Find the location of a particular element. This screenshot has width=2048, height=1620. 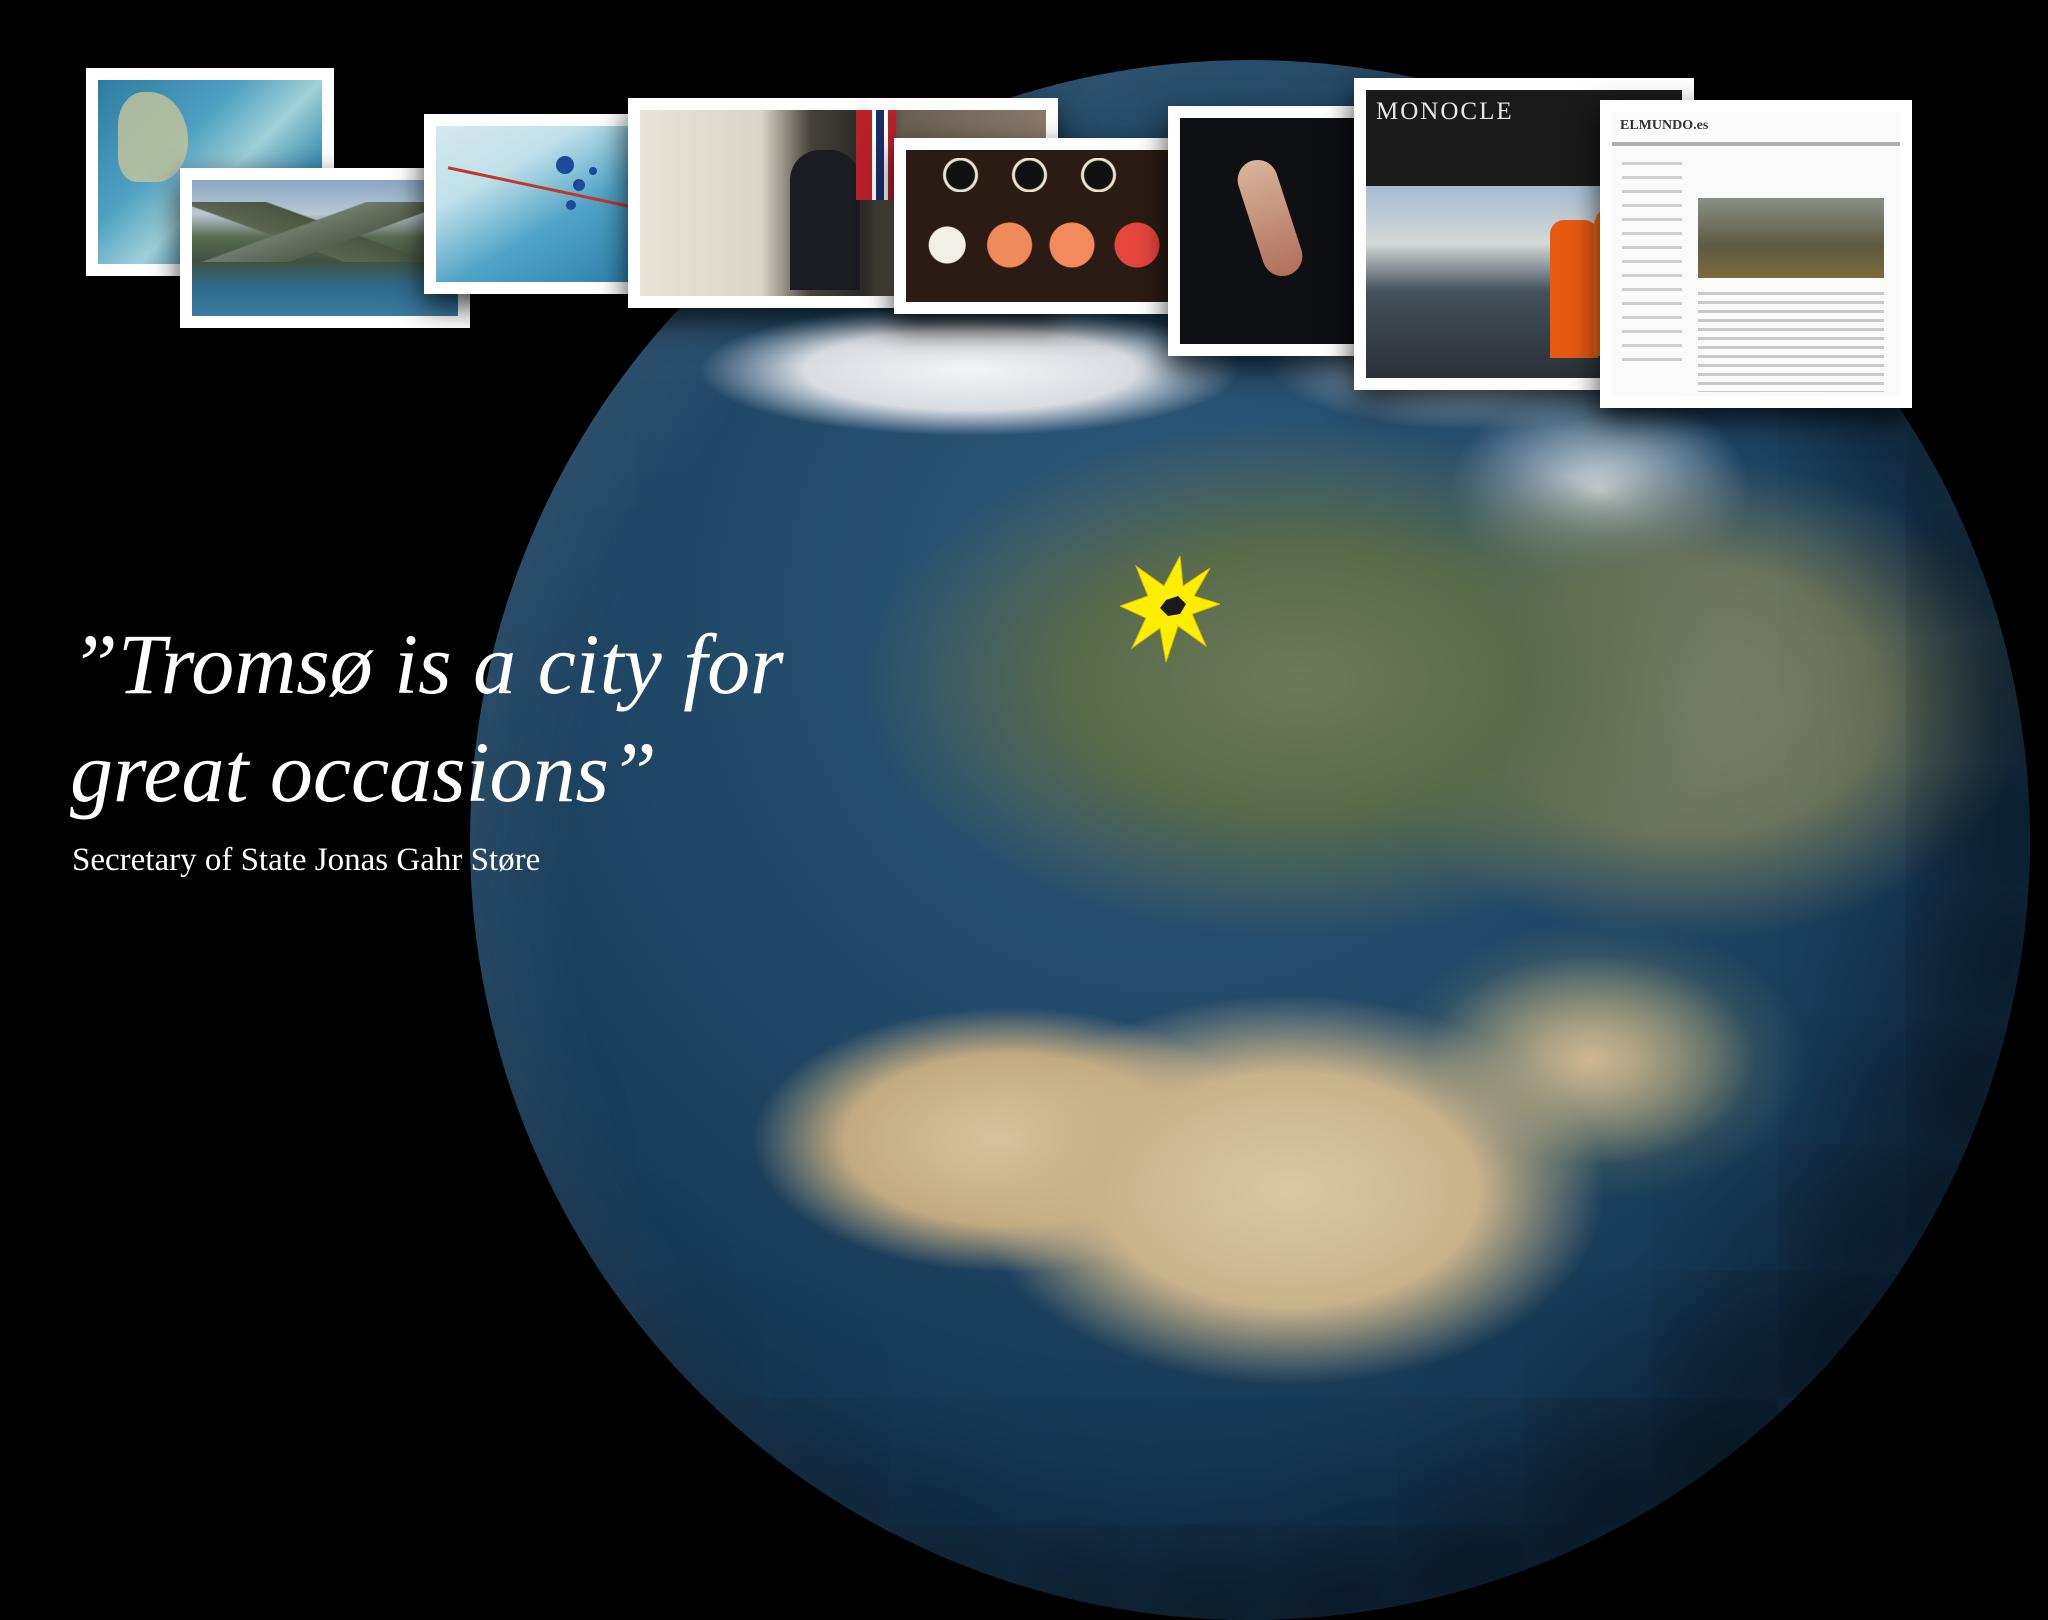

clipping-shrimp is located at coordinates (1274, 231).